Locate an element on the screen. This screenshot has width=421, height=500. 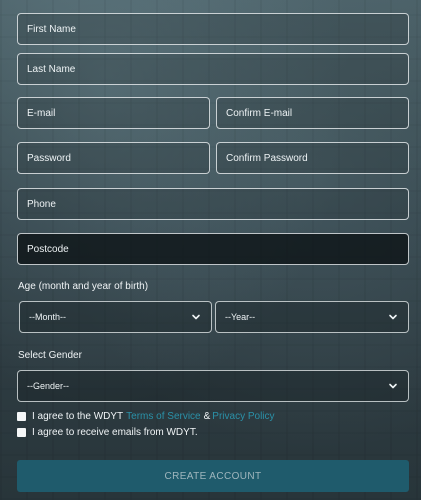
birth-month-select: --Month-- is located at coordinates (115, 317).